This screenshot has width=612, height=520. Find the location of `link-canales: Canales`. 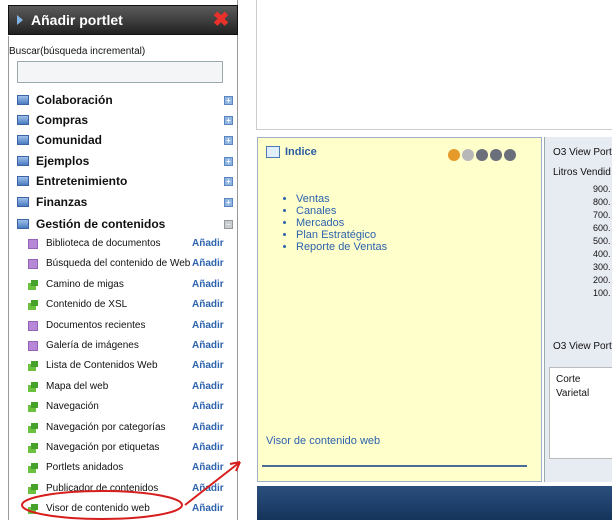

link-canales: Canales is located at coordinates (341, 211).